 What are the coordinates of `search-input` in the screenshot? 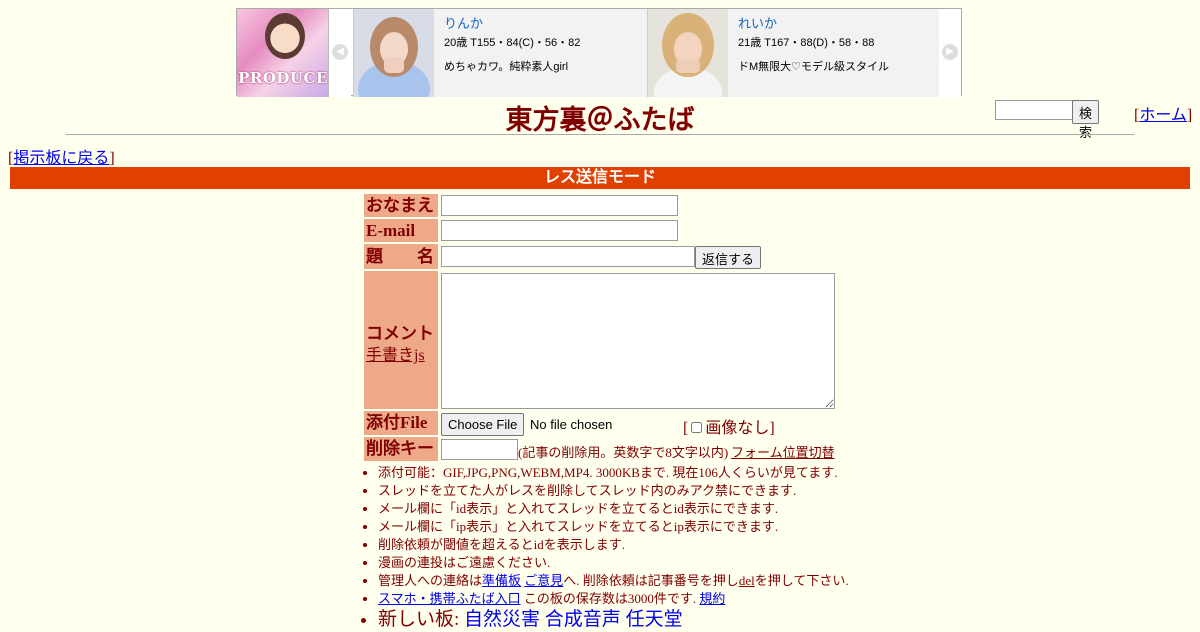 It's located at (1034, 110).